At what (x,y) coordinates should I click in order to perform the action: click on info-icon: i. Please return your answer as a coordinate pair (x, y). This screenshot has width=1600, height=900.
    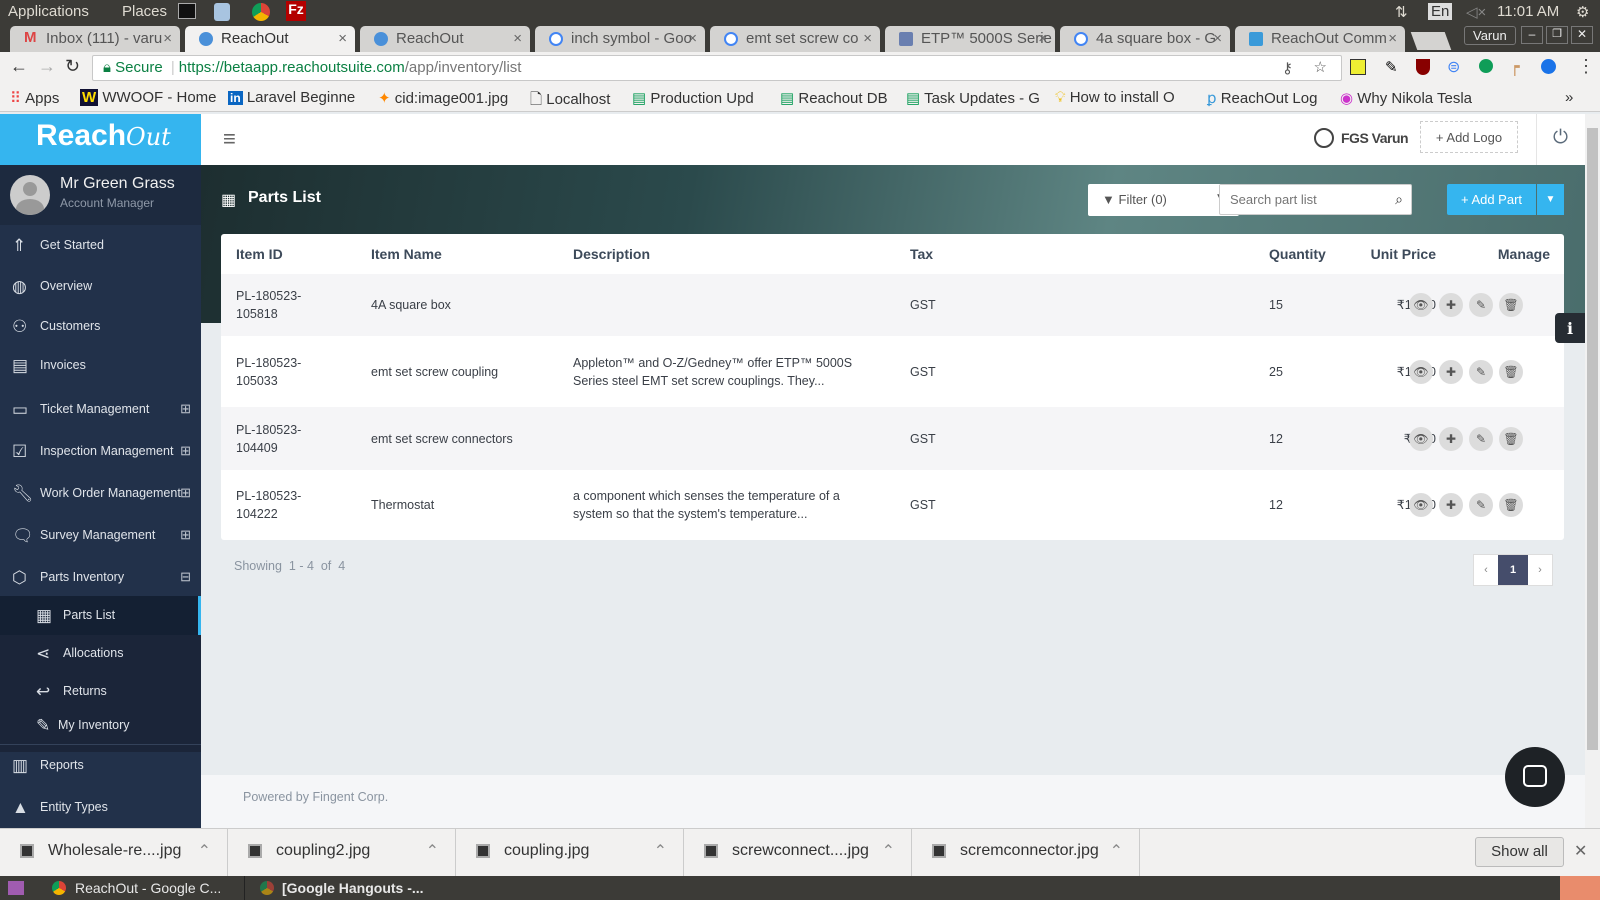
    Looking at the image, I should click on (1570, 328).